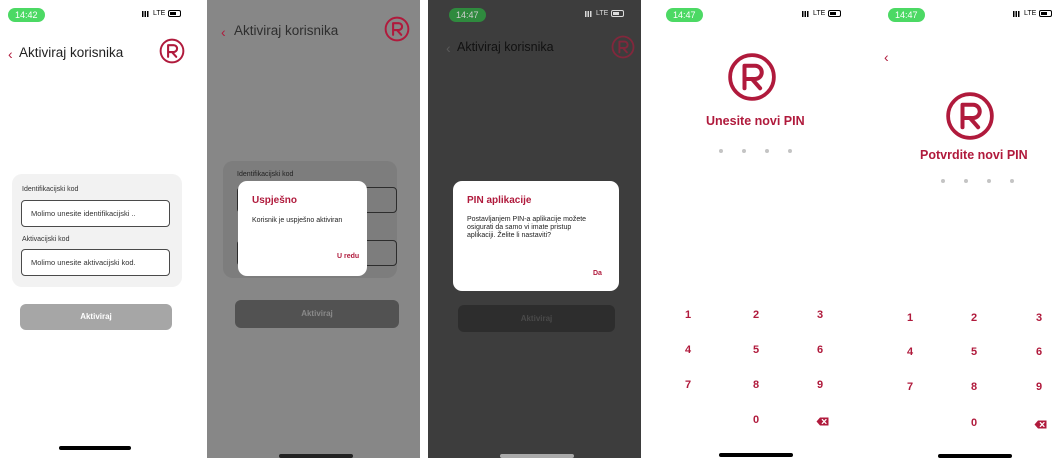  What do you see at coordinates (597, 273) in the screenshot?
I see `yes-button: Da` at bounding box center [597, 273].